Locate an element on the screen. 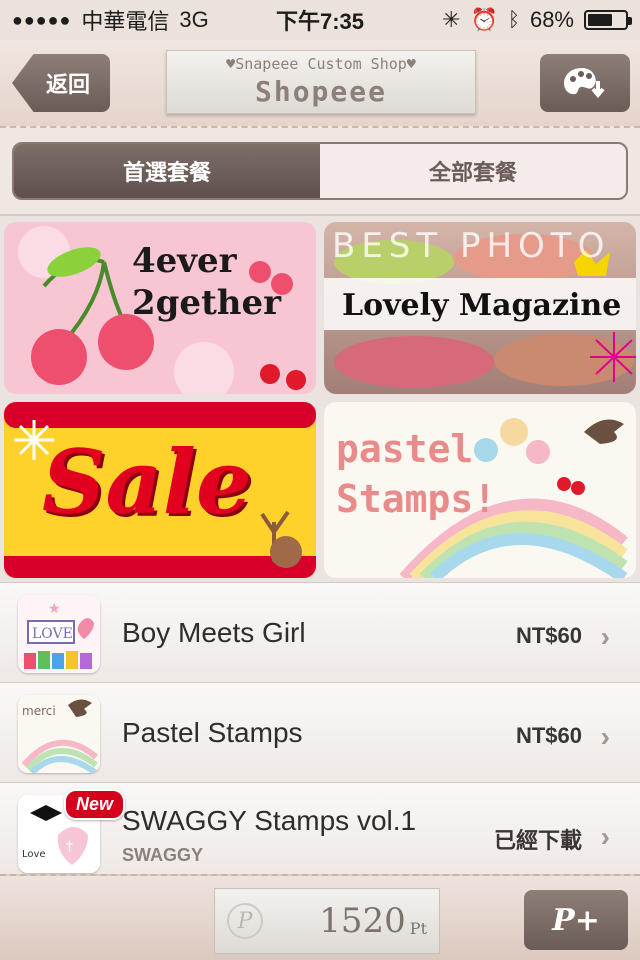  banner-lovely-magazine: BEST PHOTO Lovely Magazine is located at coordinates (480, 308).